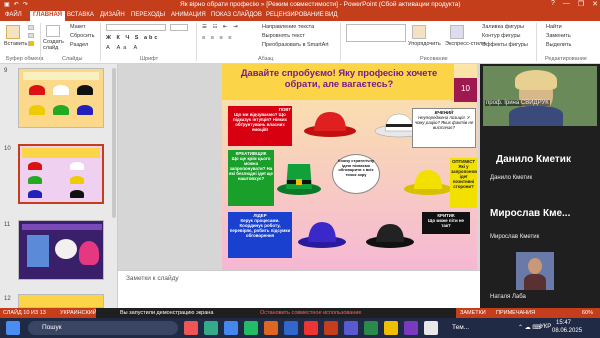 This screenshot has height=338, width=600. What do you see at coordinates (112, 15) in the screenshot?
I see `tab-design: ДИЗАЙН` at bounding box center [112, 15].